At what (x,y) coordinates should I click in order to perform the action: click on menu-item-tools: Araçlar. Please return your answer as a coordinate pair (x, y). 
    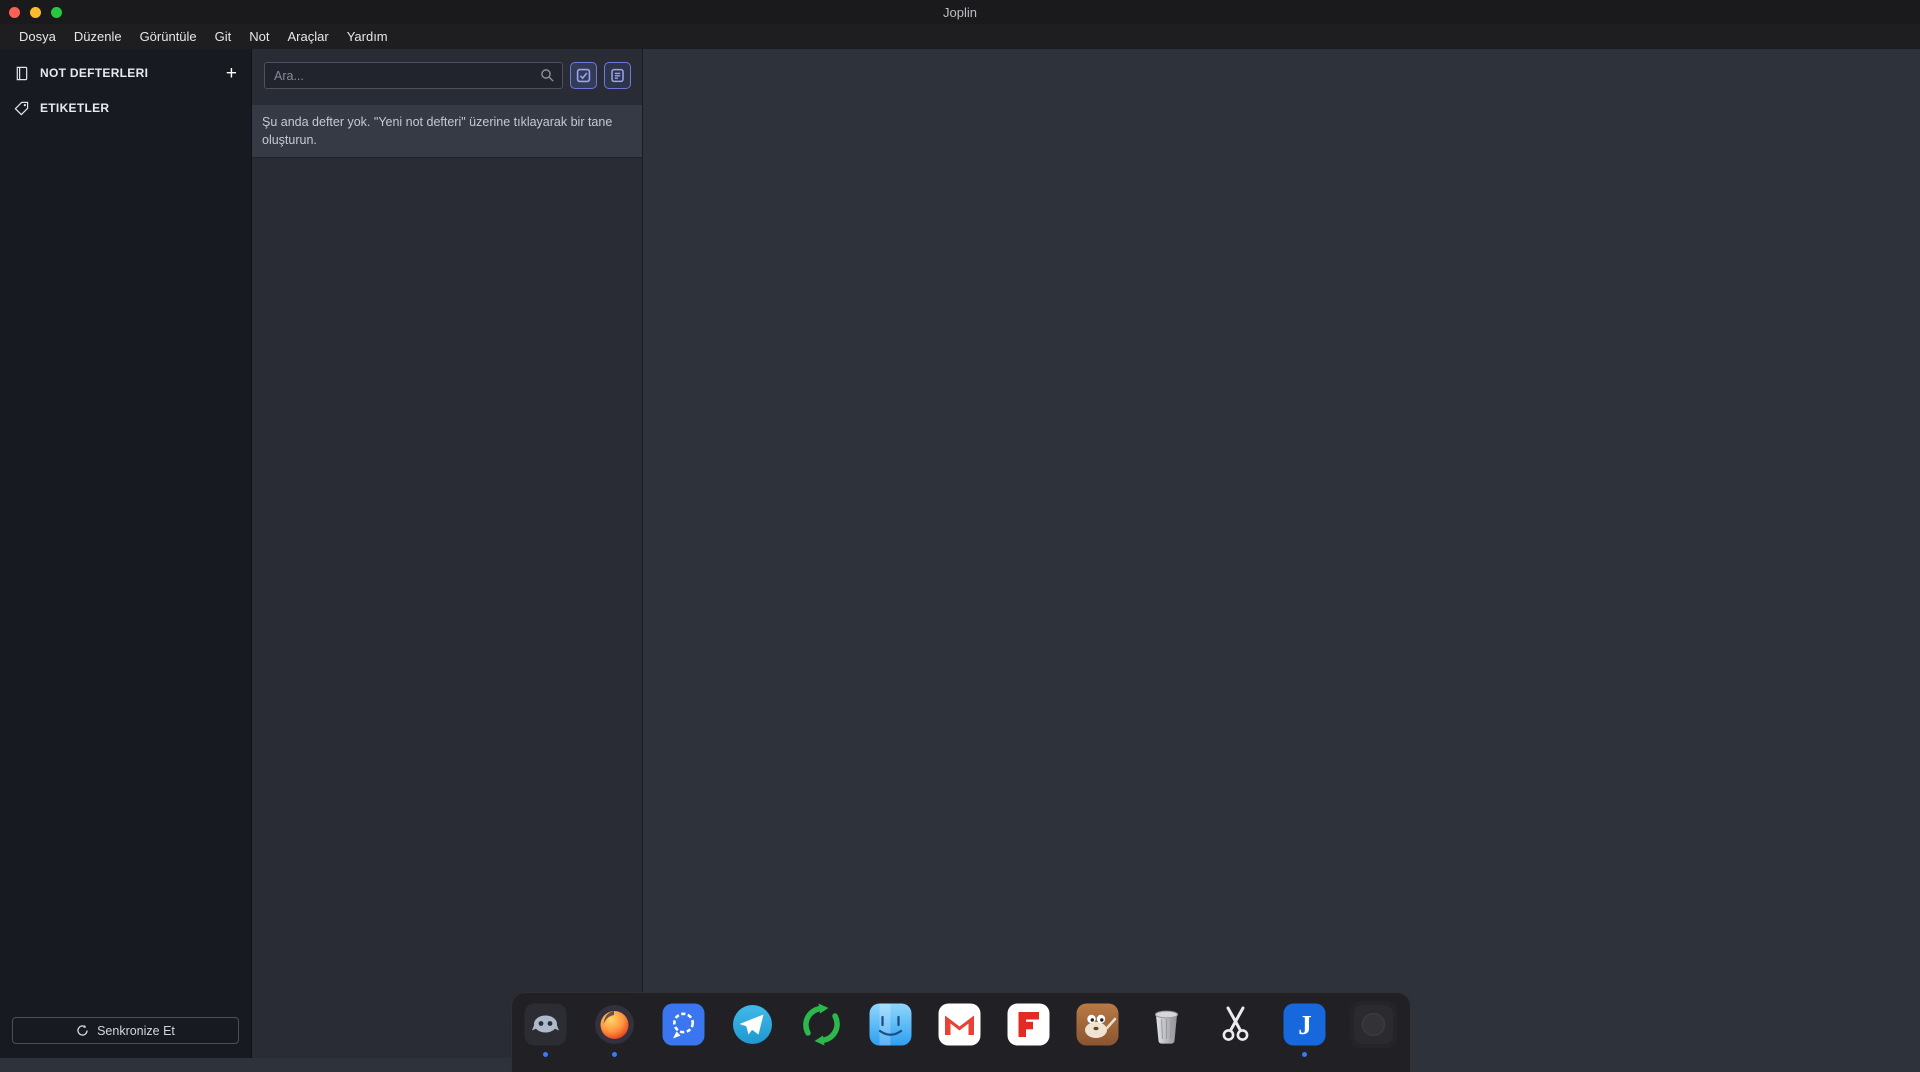
    Looking at the image, I should click on (308, 36).